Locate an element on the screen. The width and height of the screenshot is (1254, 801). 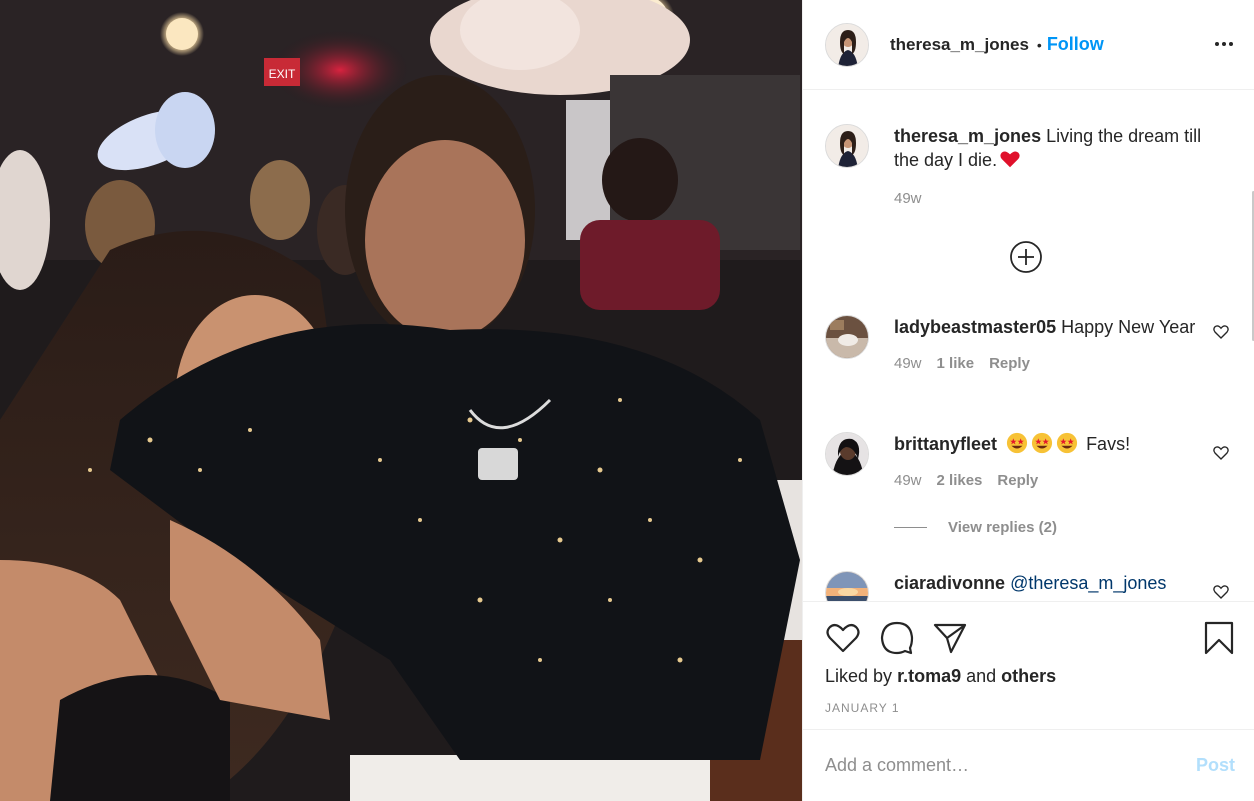
comment-item: ciaradivonne @theresa_m_jones is located at coordinates (1027, 586).